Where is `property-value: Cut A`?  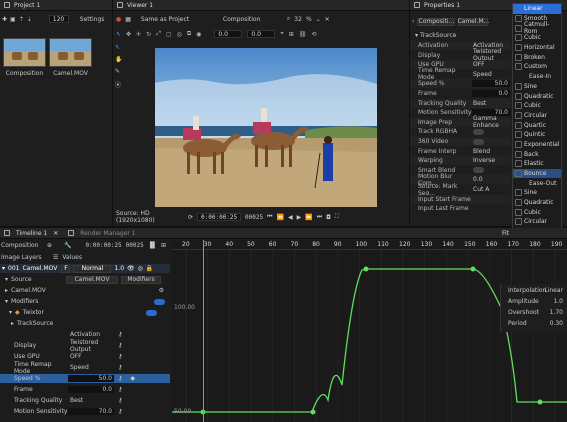
property-value: Cut A is located at coordinates (491, 189).